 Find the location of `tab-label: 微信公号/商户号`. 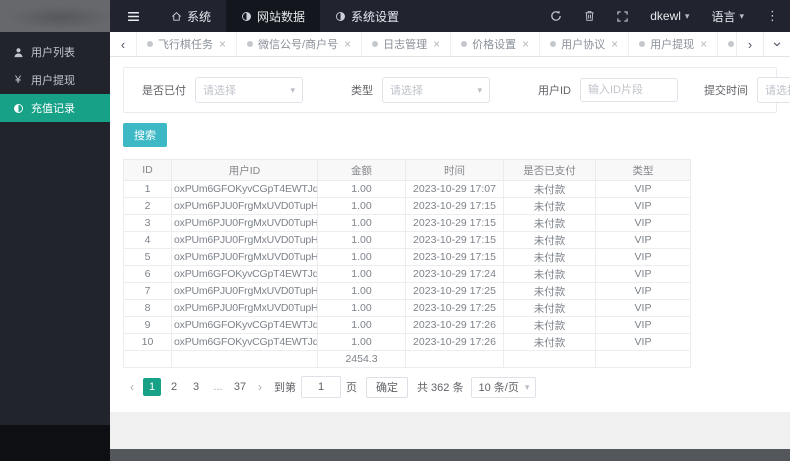

tab-label: 微信公号/商户号 is located at coordinates (298, 45).